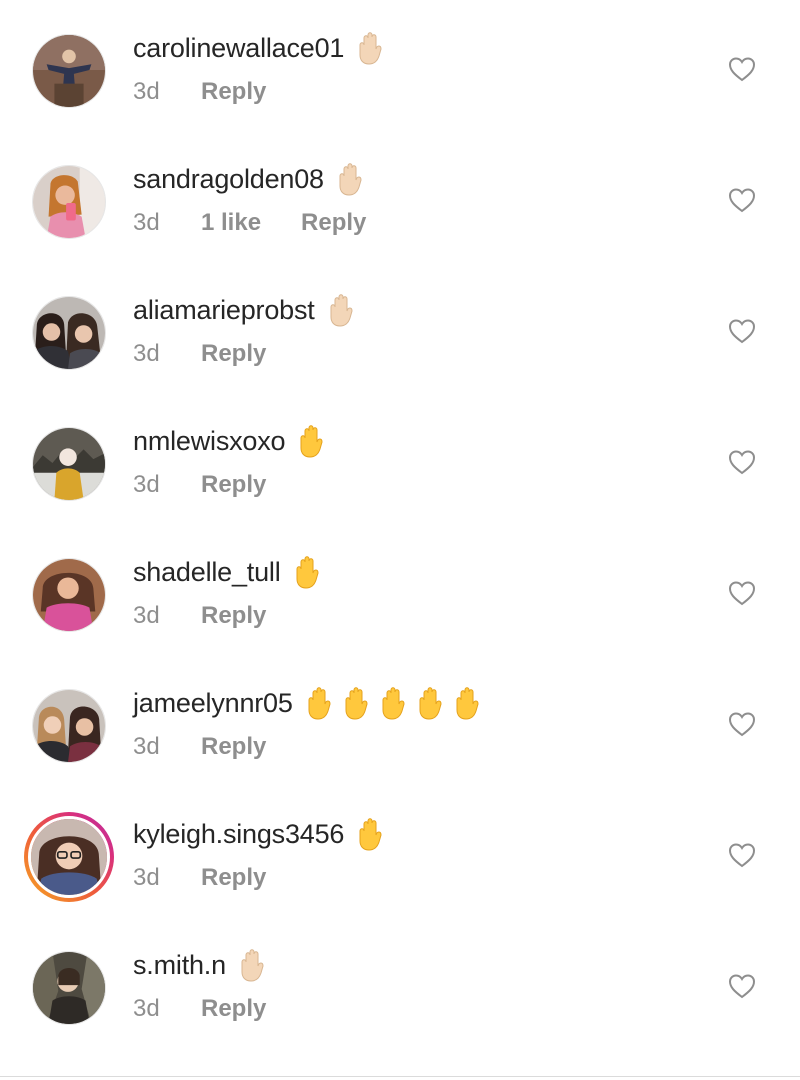  Describe the element at coordinates (400, 65) in the screenshot. I see `comment-item: carolinewallace01 3d Reply` at that location.